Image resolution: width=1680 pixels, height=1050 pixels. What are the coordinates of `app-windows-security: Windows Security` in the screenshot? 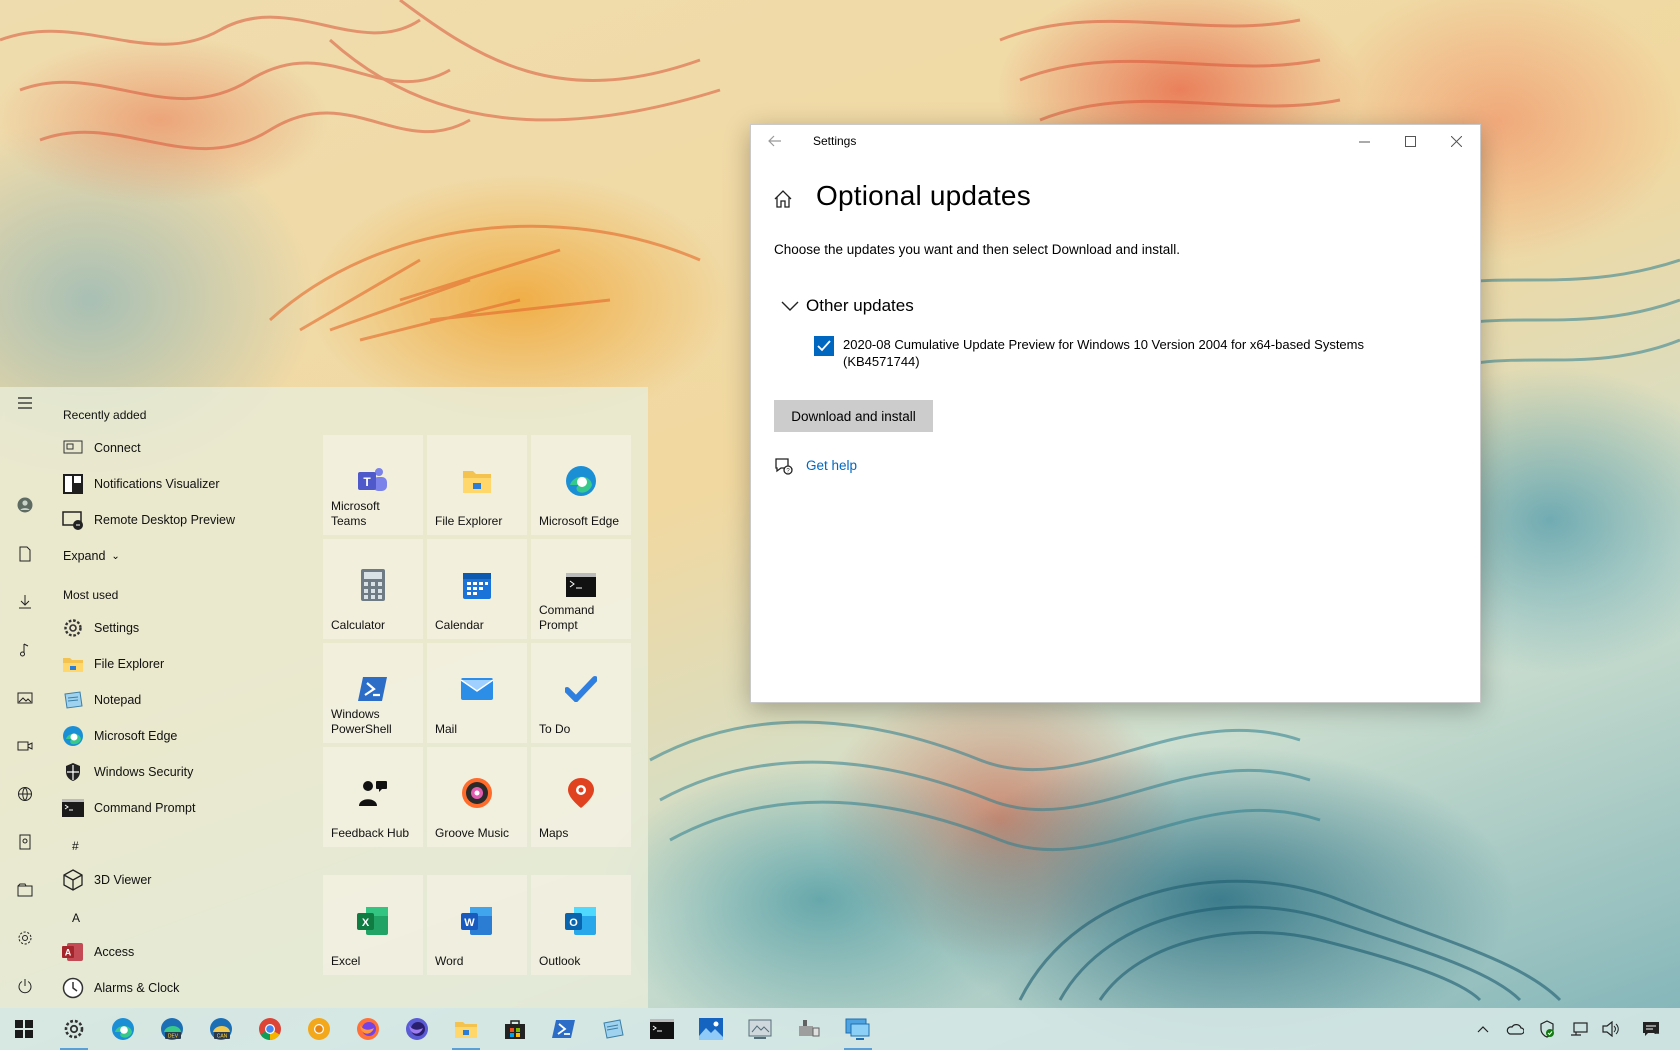 It's located at (182, 772).